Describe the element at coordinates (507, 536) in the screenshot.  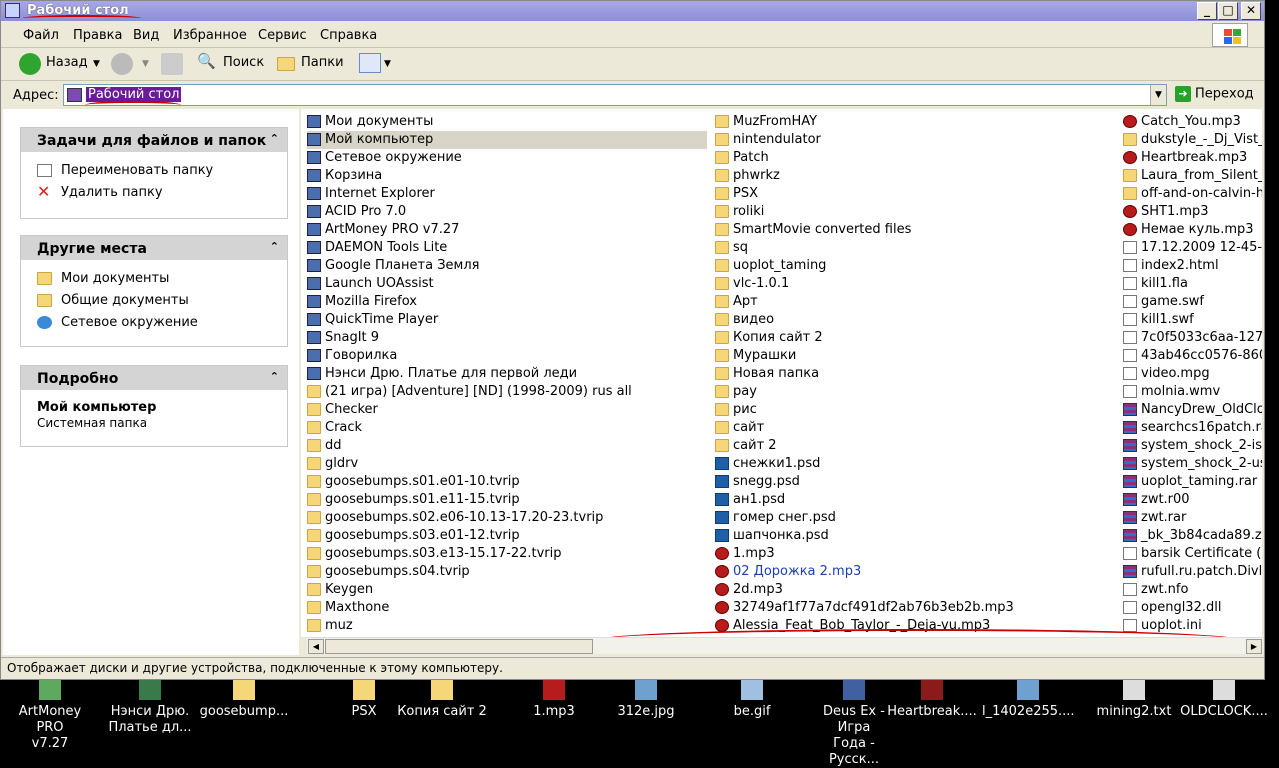
I see `file-item: goosebumps.s03.e01-12.tvrip` at that location.